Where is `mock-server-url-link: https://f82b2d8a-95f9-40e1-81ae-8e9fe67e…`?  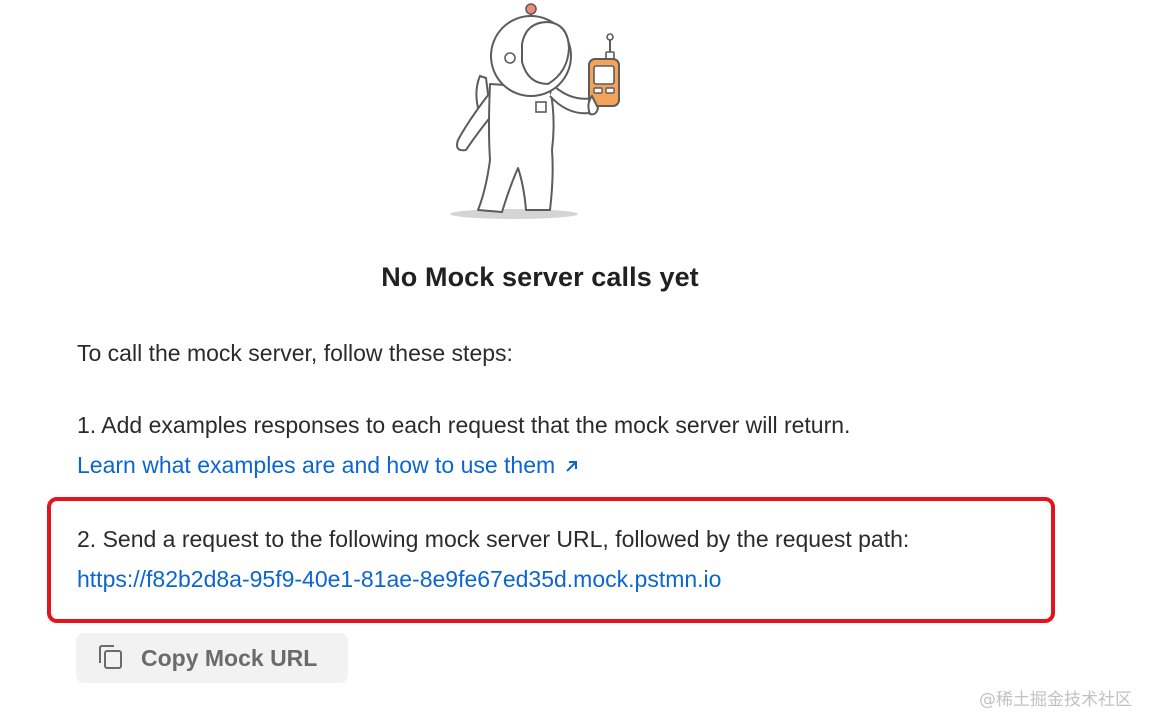
mock-server-url-link: https://f82b2d8a-95f9-40e1-81ae-8e9fe67e… is located at coordinates (399, 579).